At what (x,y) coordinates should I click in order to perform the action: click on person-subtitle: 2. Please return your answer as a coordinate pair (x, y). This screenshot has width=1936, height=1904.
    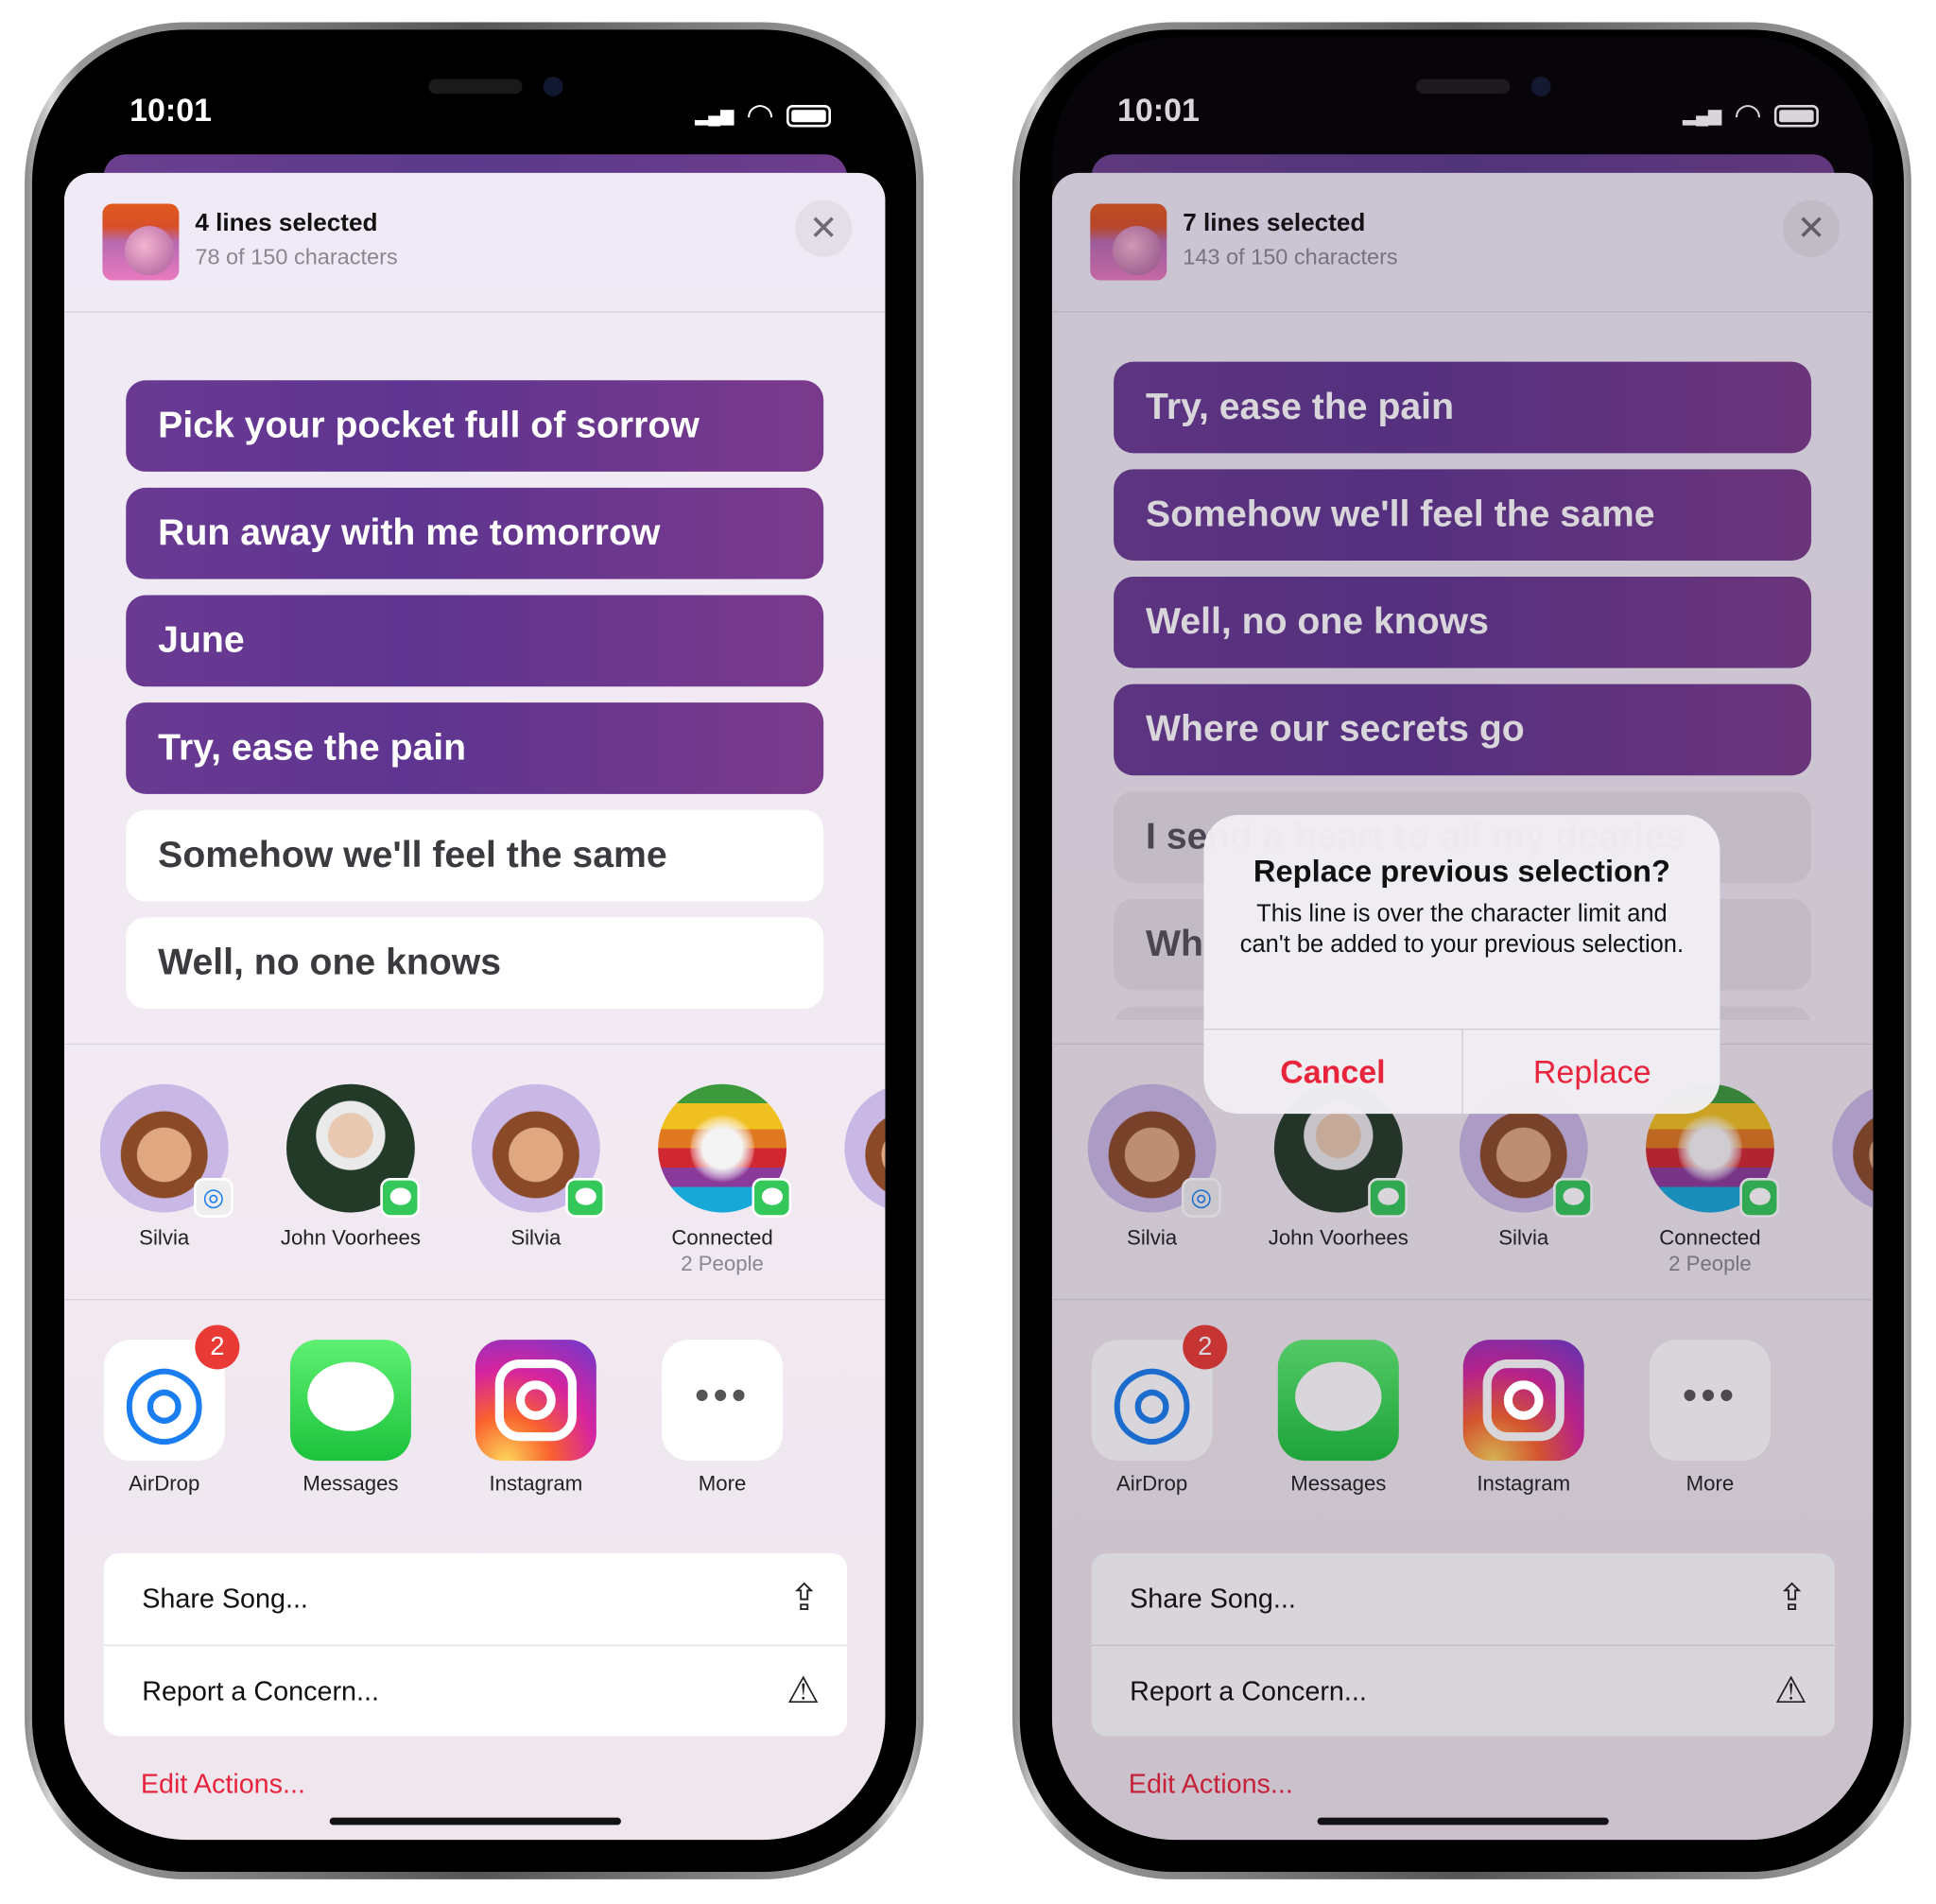
    Looking at the image, I should click on (856, 1263).